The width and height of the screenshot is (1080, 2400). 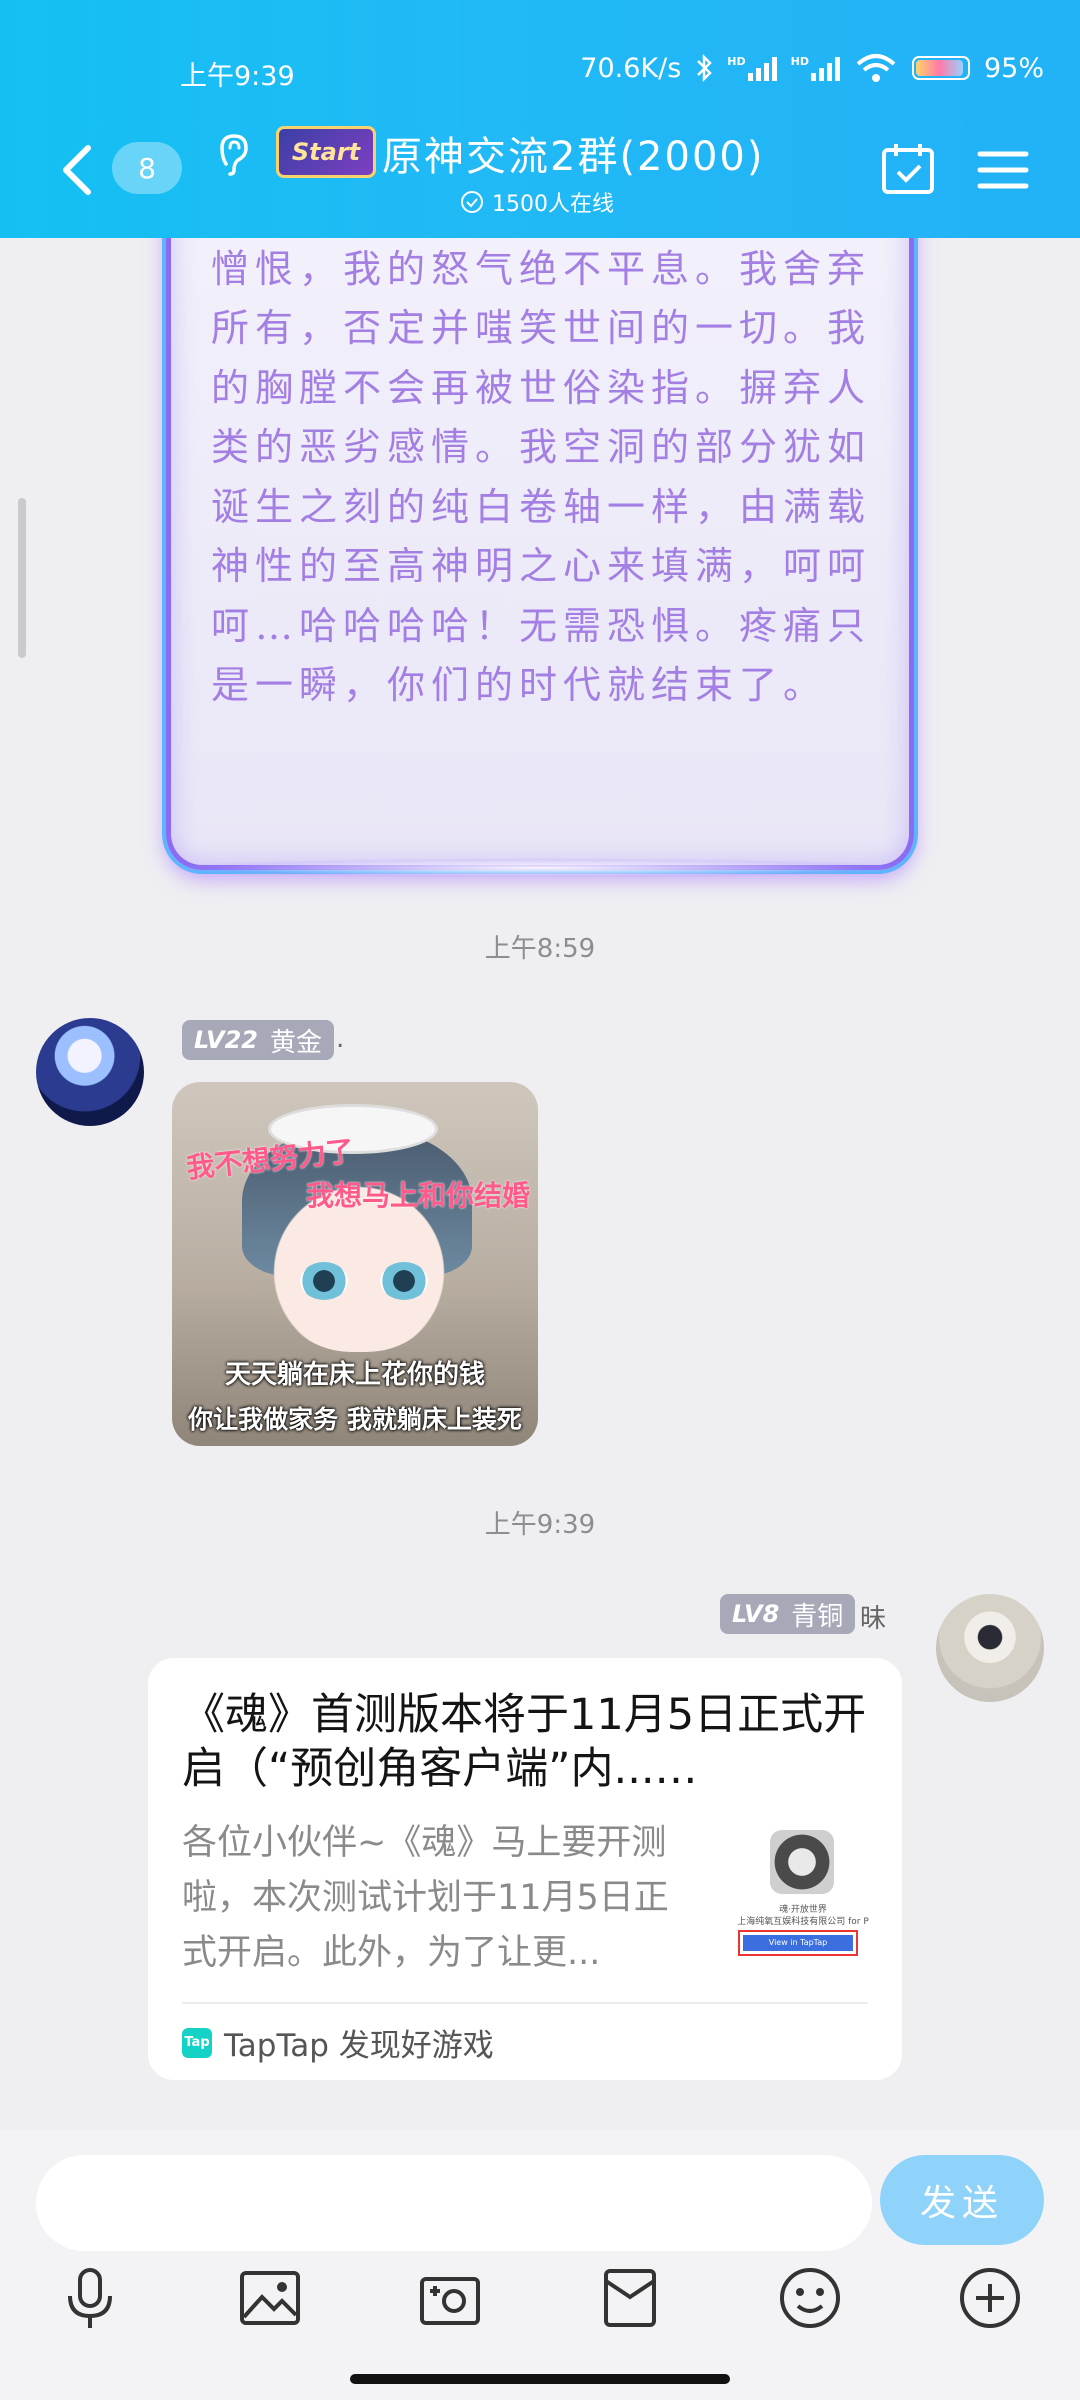 What do you see at coordinates (540, 868) in the screenshot?
I see `card-glow` at bounding box center [540, 868].